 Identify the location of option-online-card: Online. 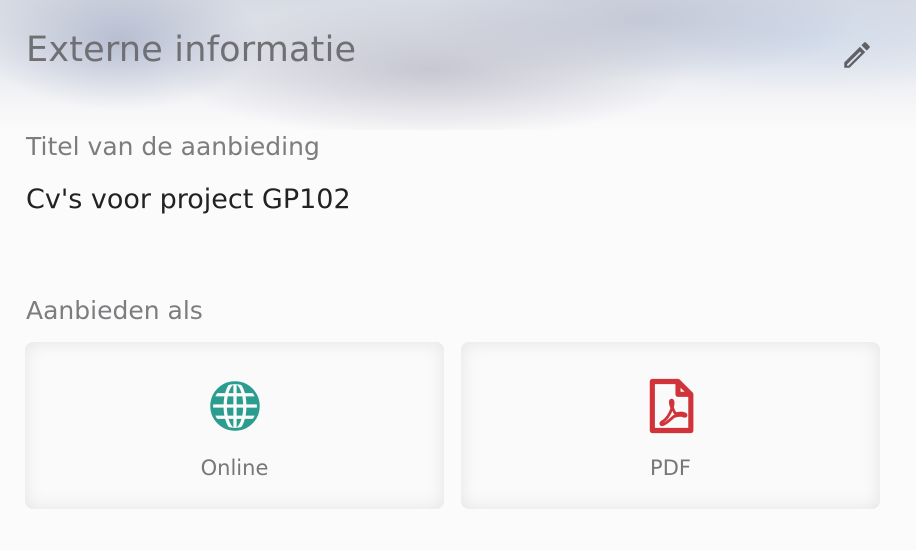
(234, 425).